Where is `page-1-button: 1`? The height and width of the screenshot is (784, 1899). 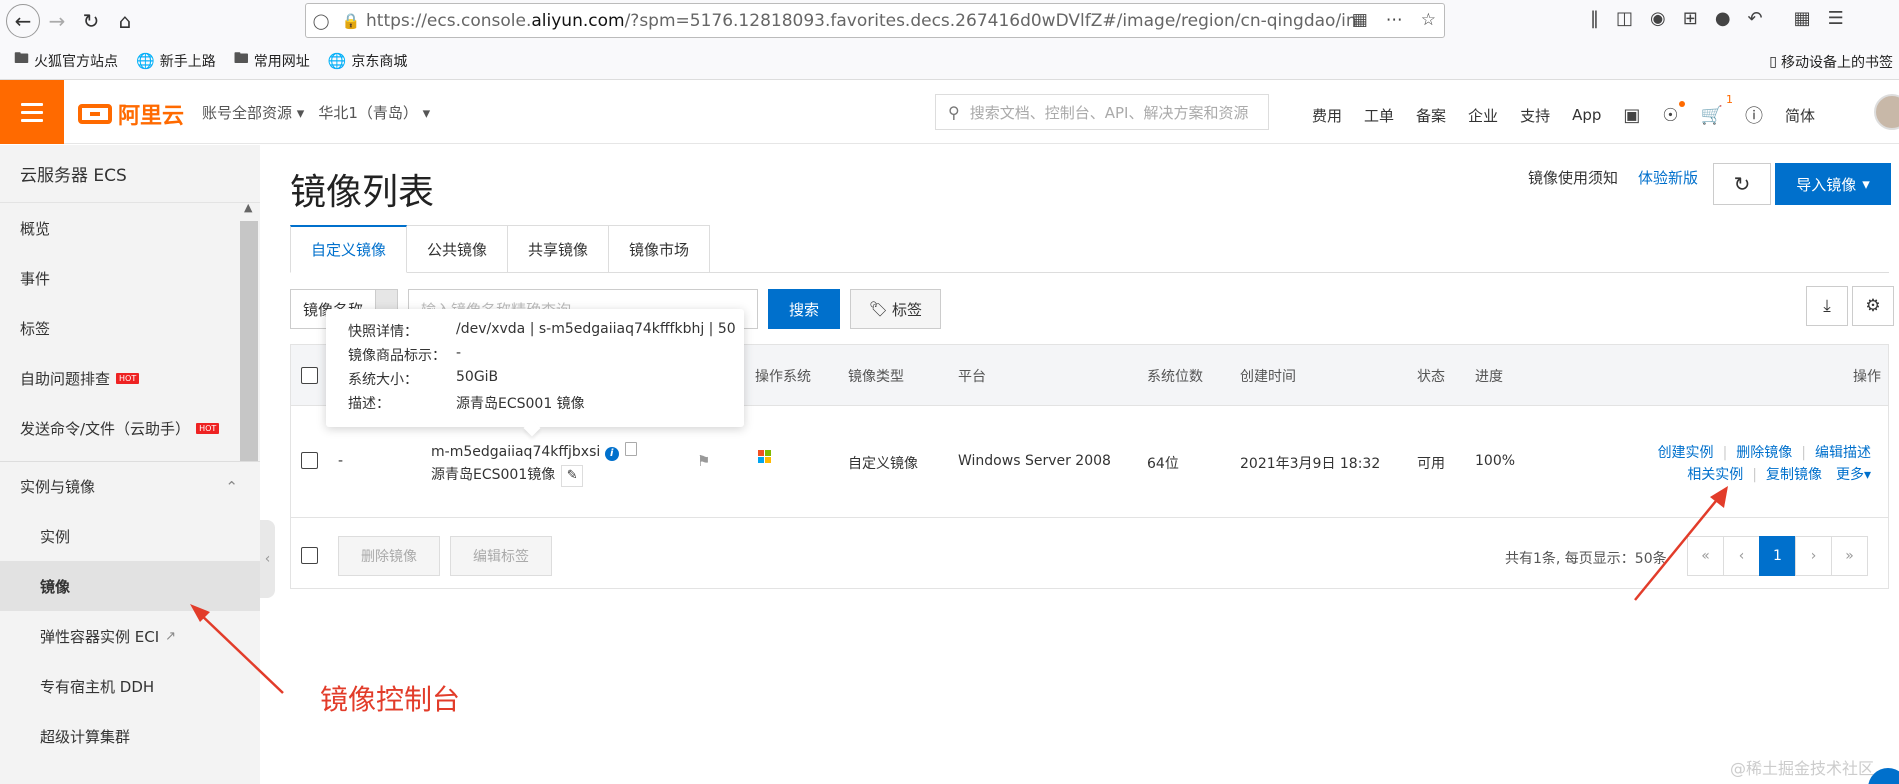 page-1-button: 1 is located at coordinates (1777, 556).